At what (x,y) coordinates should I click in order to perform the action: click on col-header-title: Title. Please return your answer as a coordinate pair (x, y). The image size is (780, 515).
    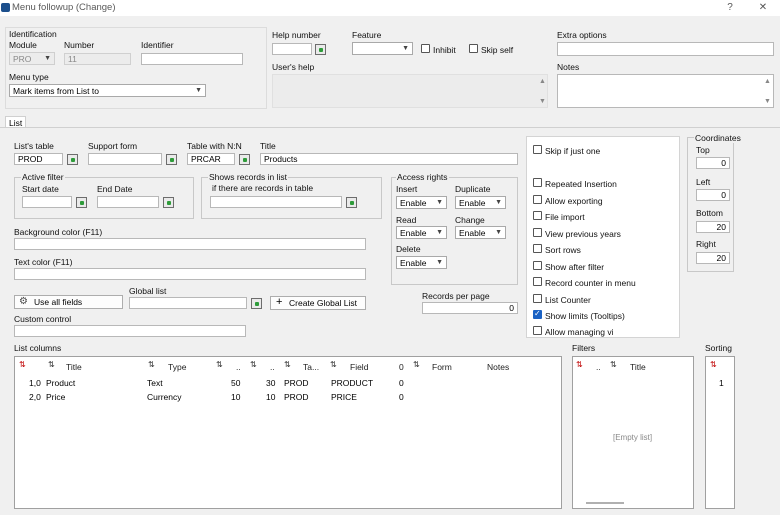
    Looking at the image, I should click on (74, 367).